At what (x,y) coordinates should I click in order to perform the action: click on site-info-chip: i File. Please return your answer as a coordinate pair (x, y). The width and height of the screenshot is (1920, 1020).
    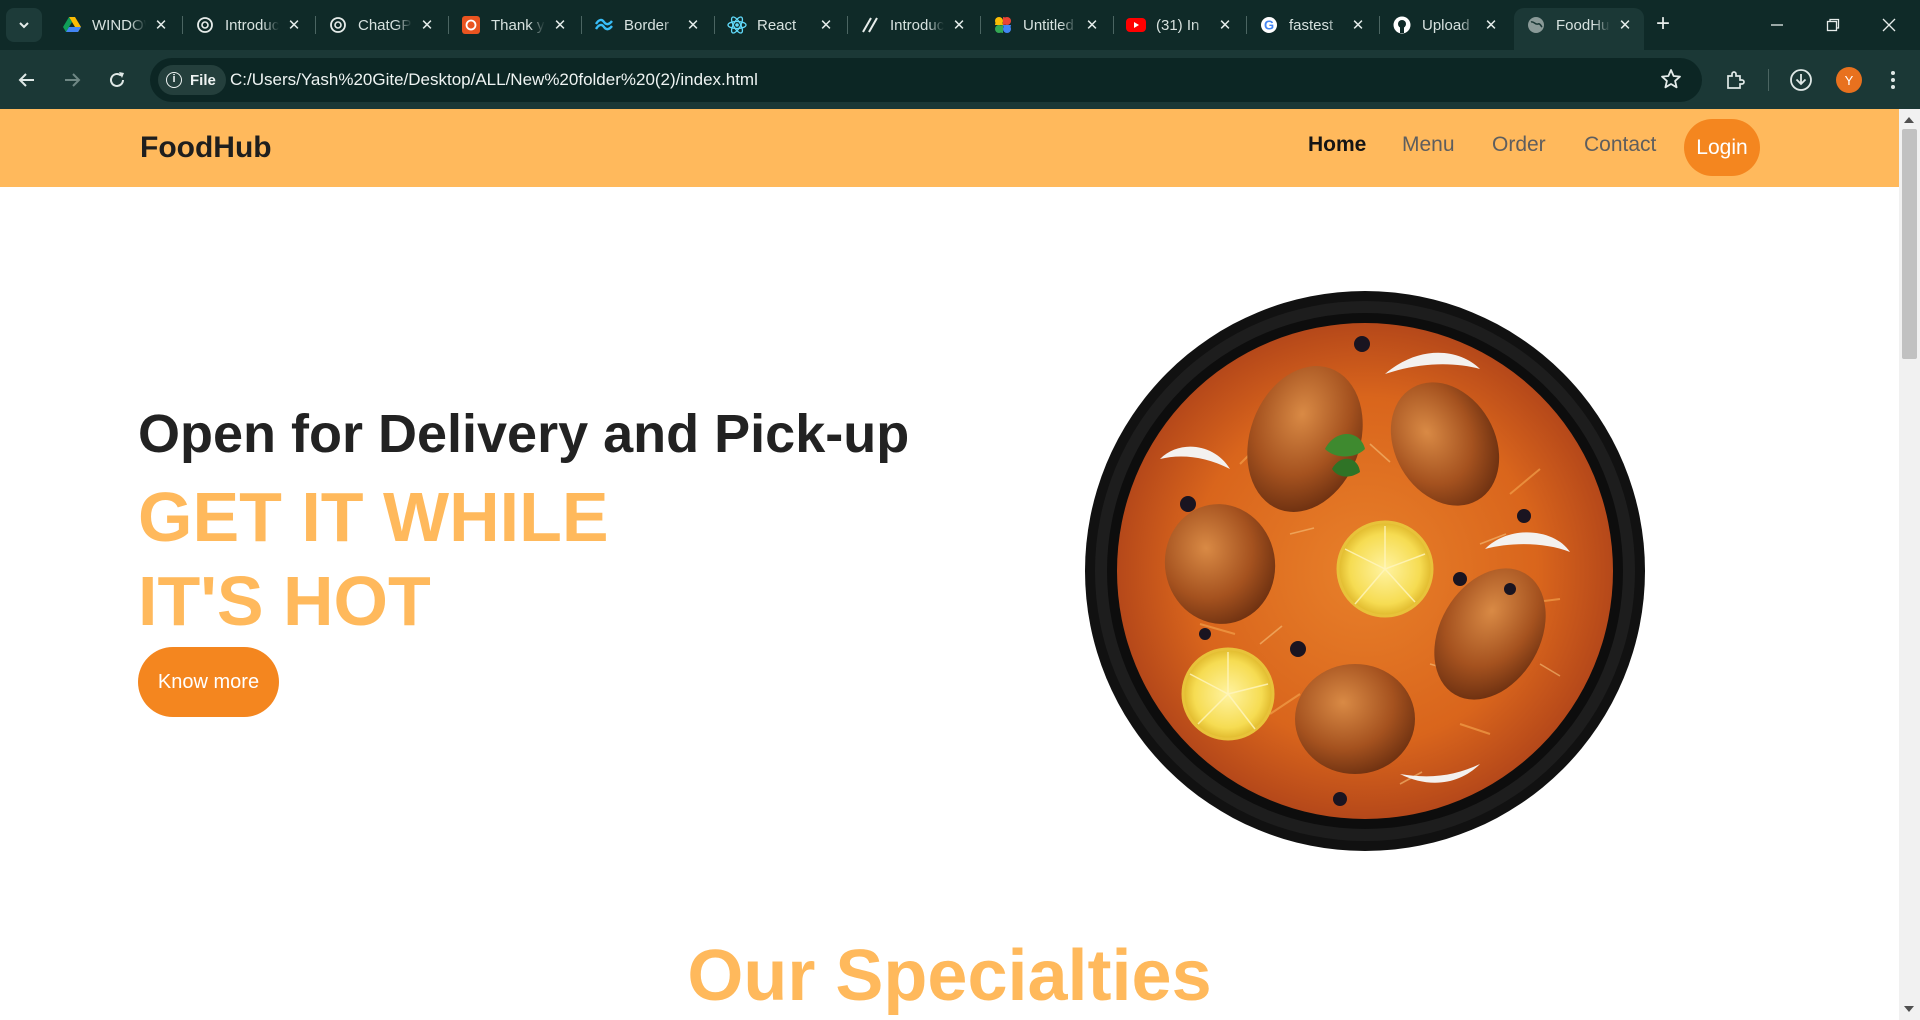
    Looking at the image, I should click on (192, 80).